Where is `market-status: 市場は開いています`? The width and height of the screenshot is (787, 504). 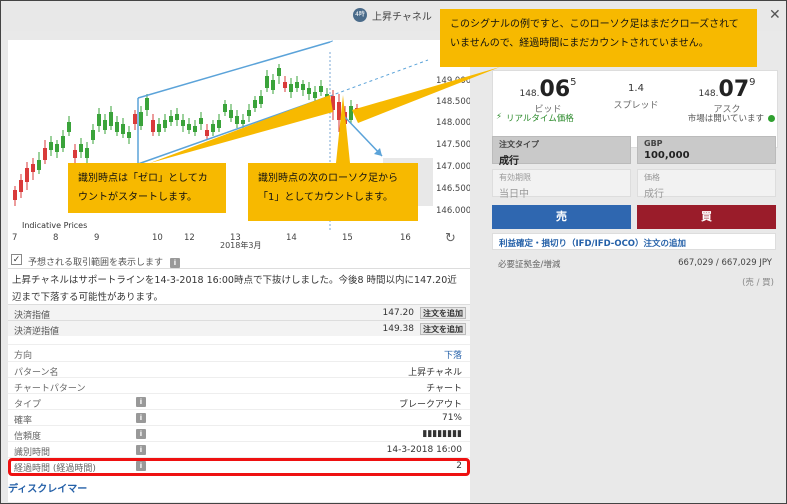 market-status: 市場は開いています is located at coordinates (725, 119).